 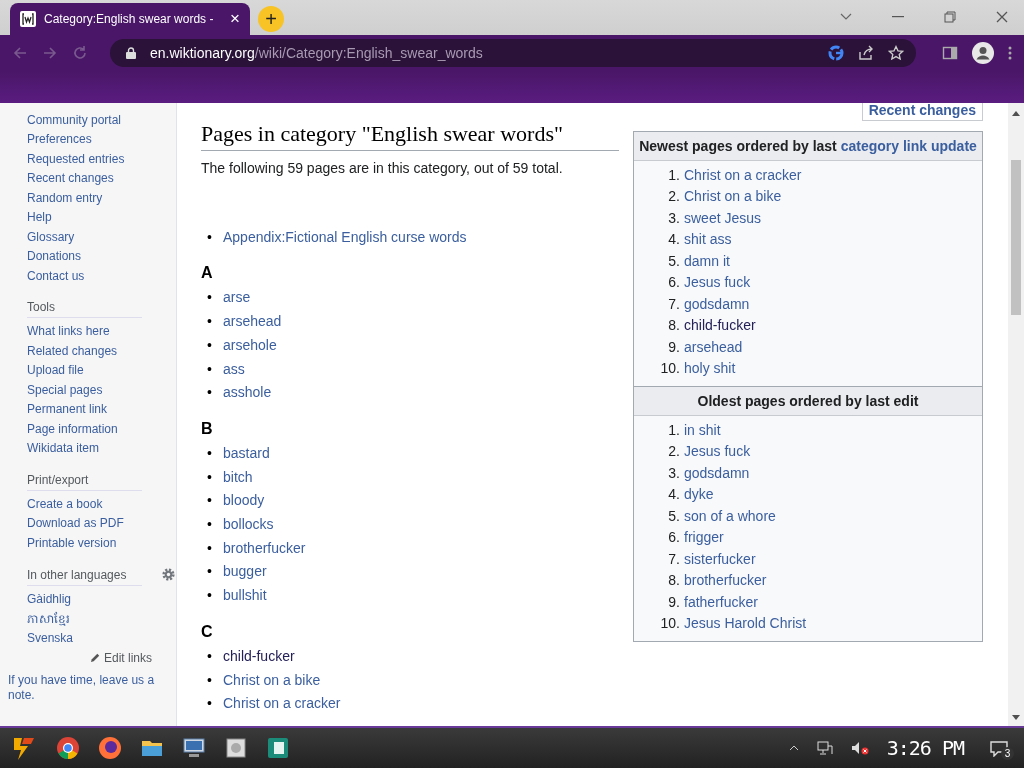 I want to click on page-link: bullshit, so click(x=245, y=595).